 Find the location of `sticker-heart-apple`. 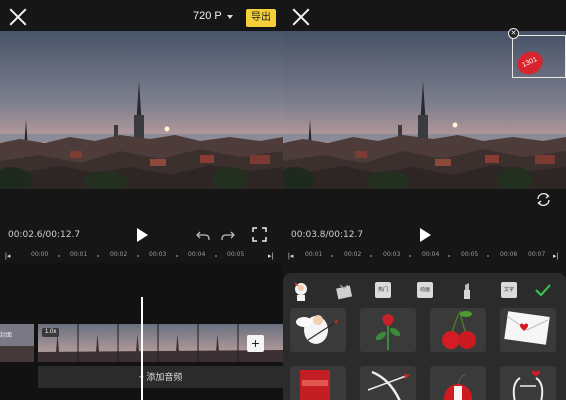

sticker-heart-apple is located at coordinates (458, 383).